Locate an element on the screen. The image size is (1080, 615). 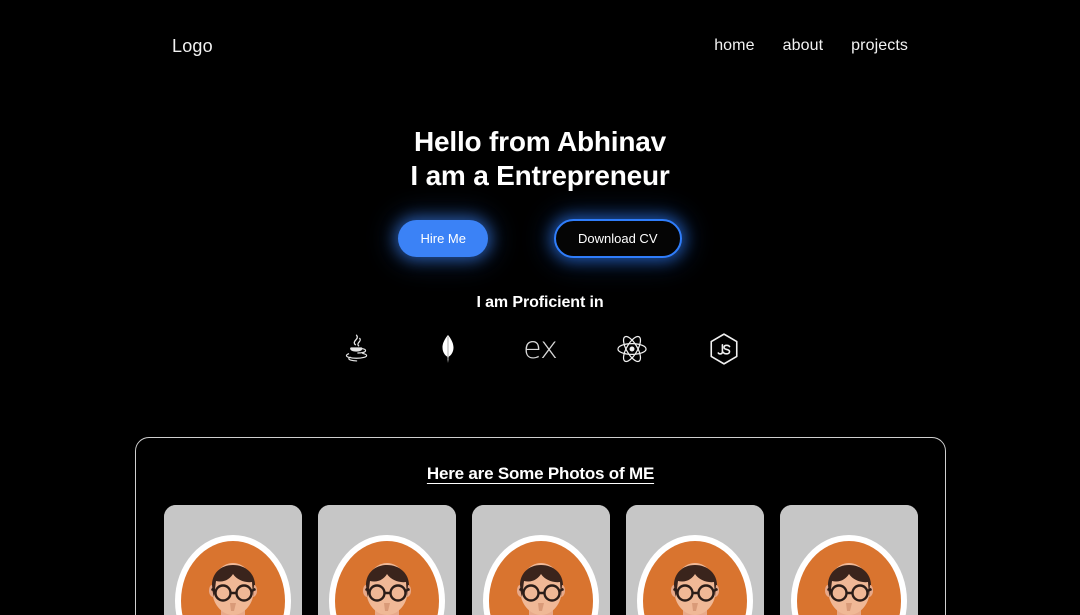
hero-title-line-2: I am a Entrepreneur is located at coordinates (540, 175).